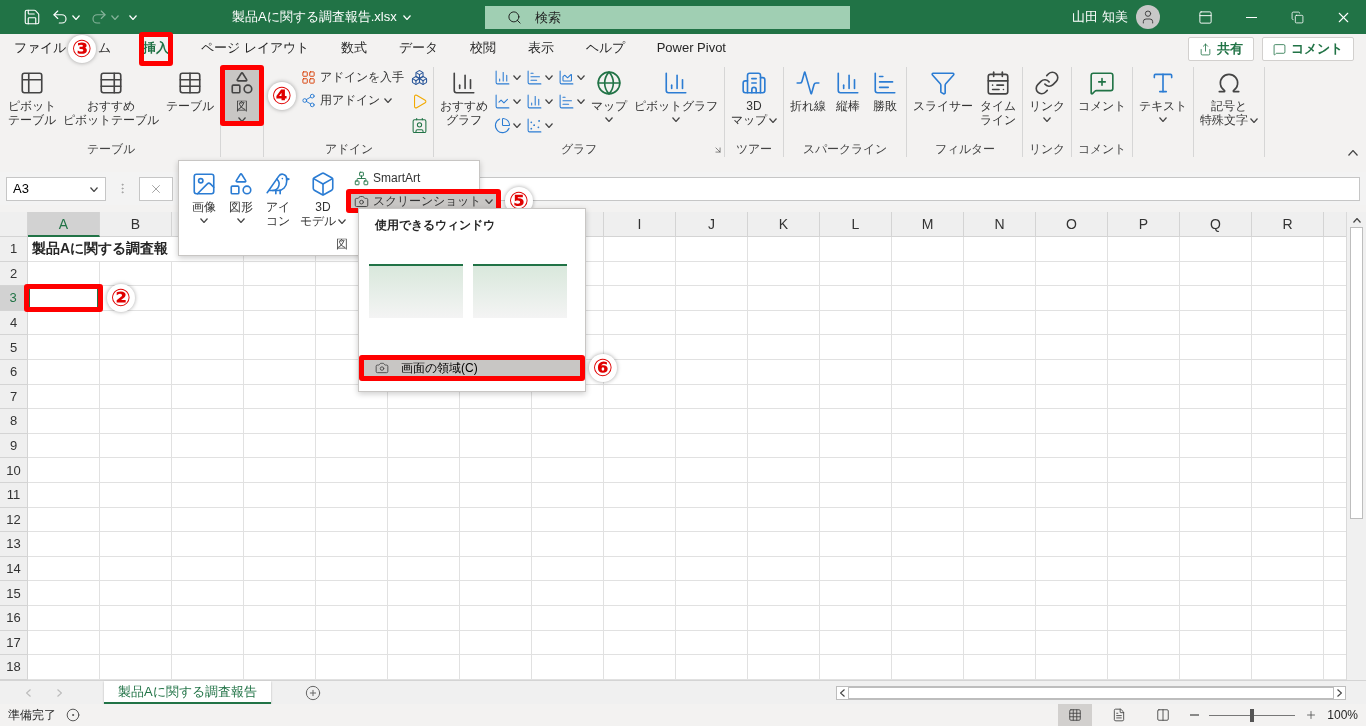 This screenshot has width=1366, height=726. Describe the element at coordinates (136, 224) in the screenshot. I see `column-header: B` at that location.